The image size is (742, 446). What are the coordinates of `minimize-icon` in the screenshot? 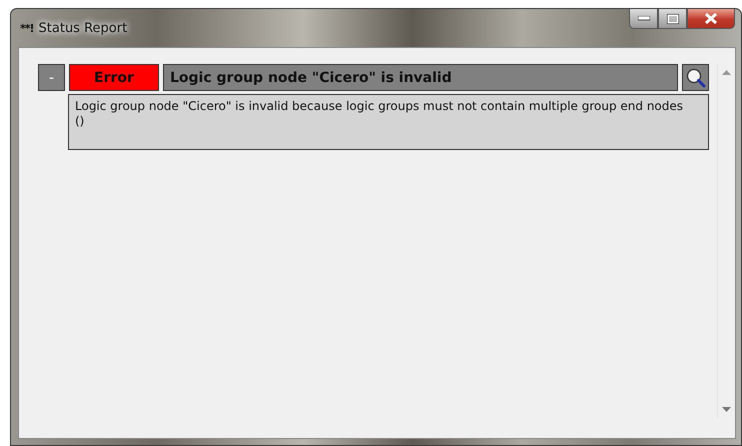 It's located at (644, 18).